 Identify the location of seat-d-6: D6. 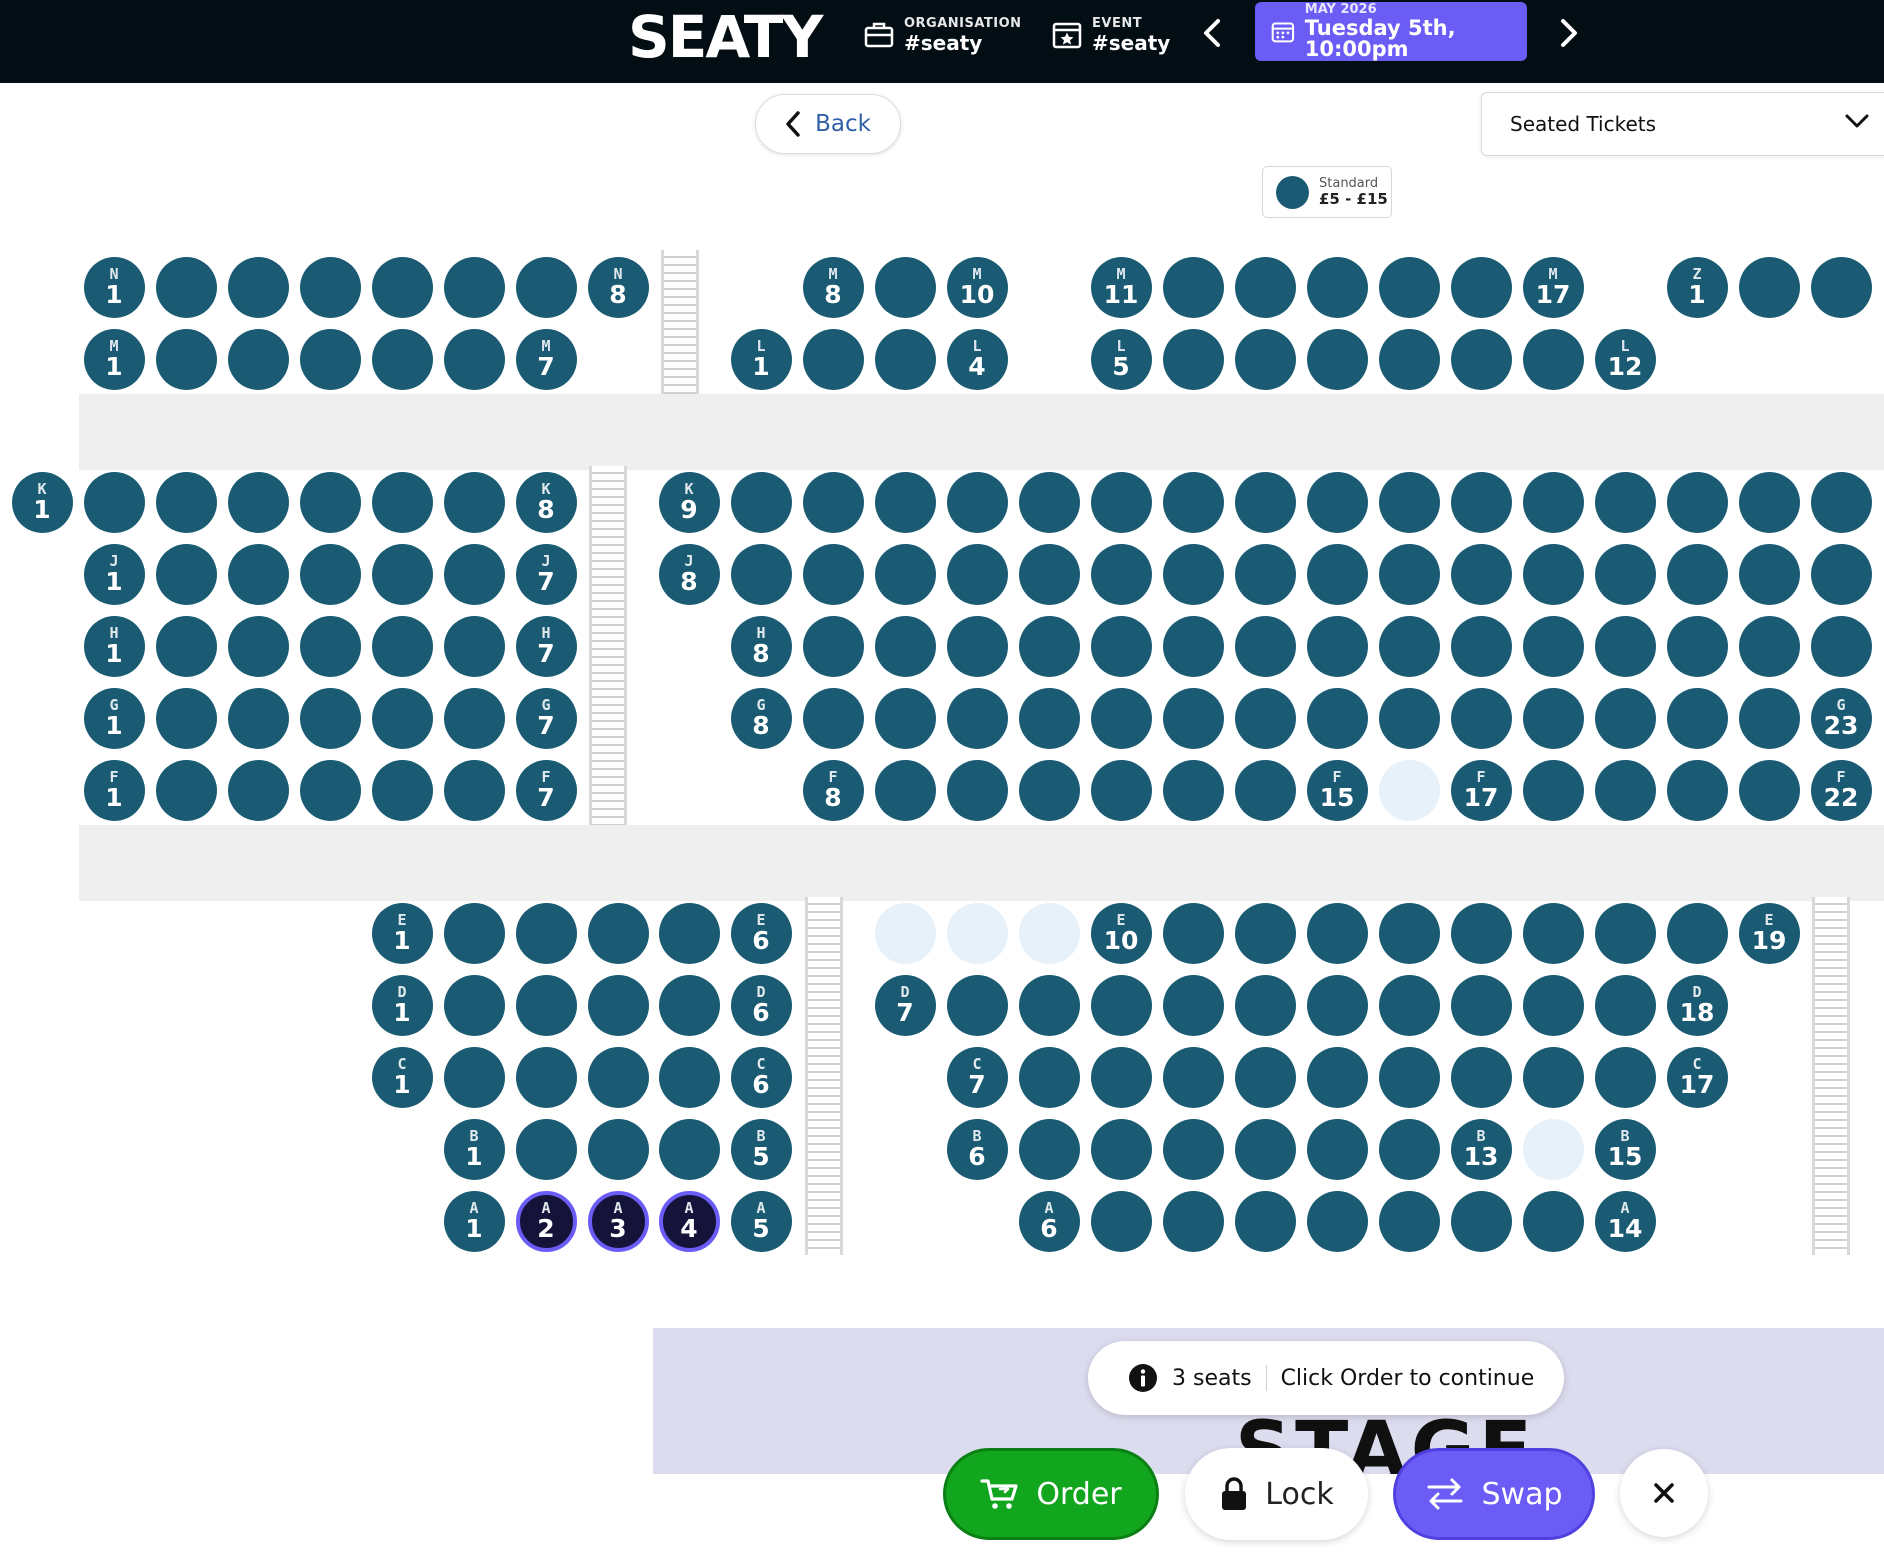
(761, 1005).